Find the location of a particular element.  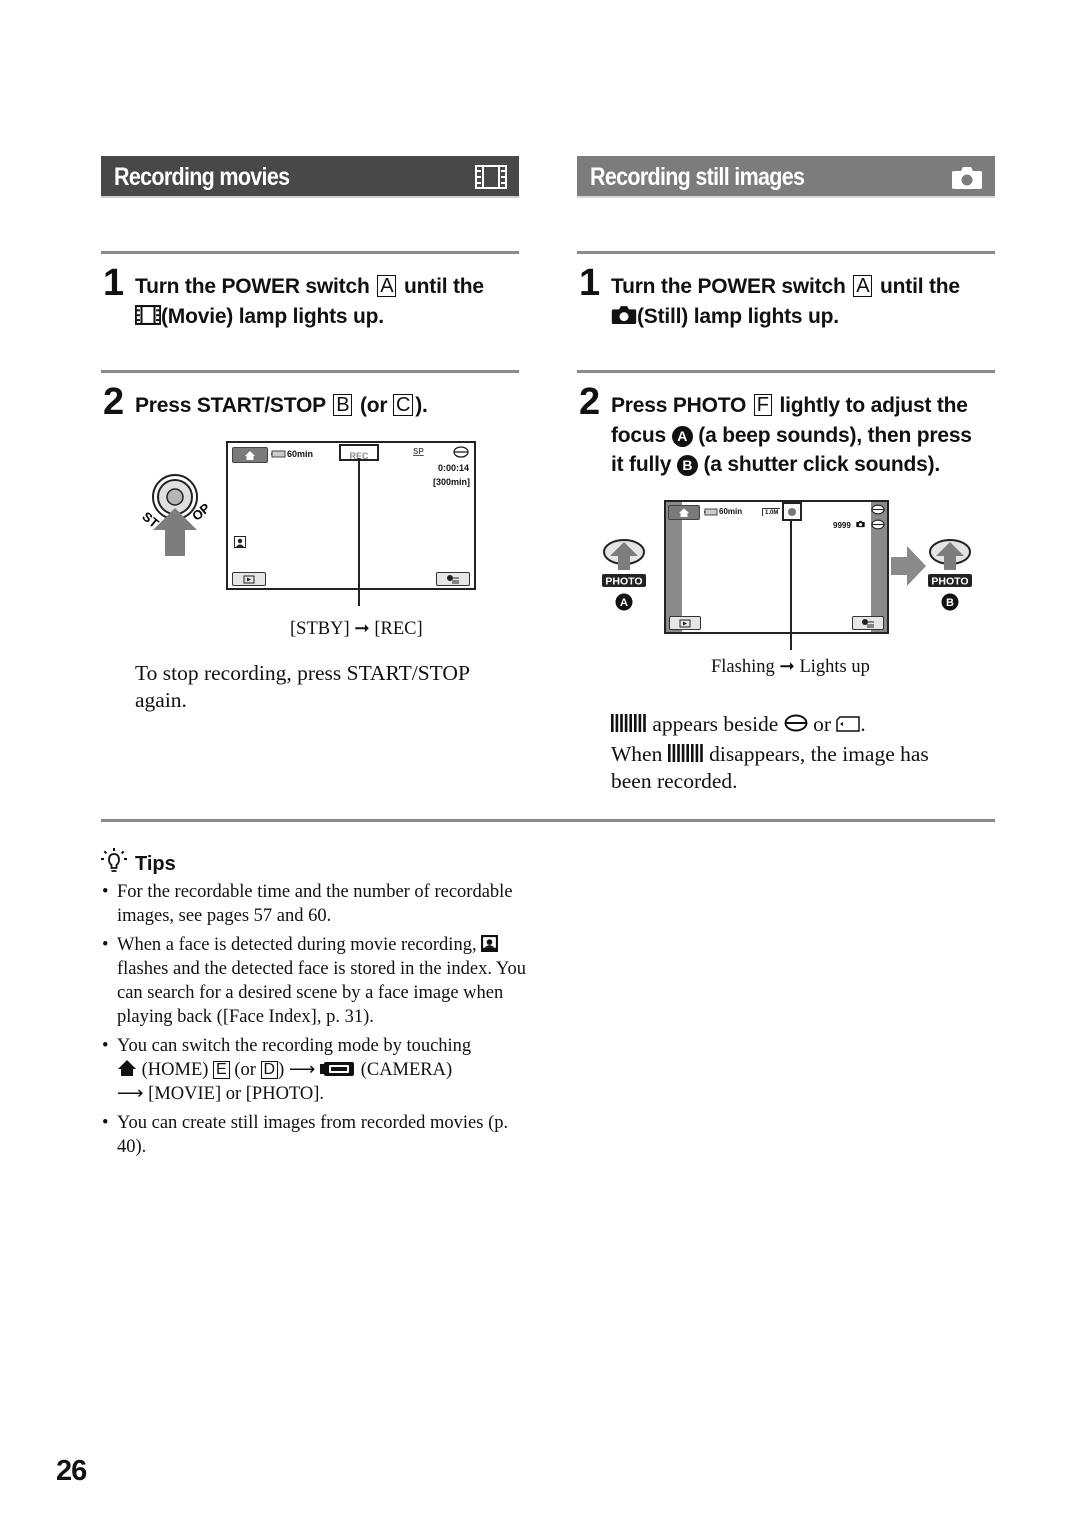

memory-card-icon is located at coordinates (848, 724).